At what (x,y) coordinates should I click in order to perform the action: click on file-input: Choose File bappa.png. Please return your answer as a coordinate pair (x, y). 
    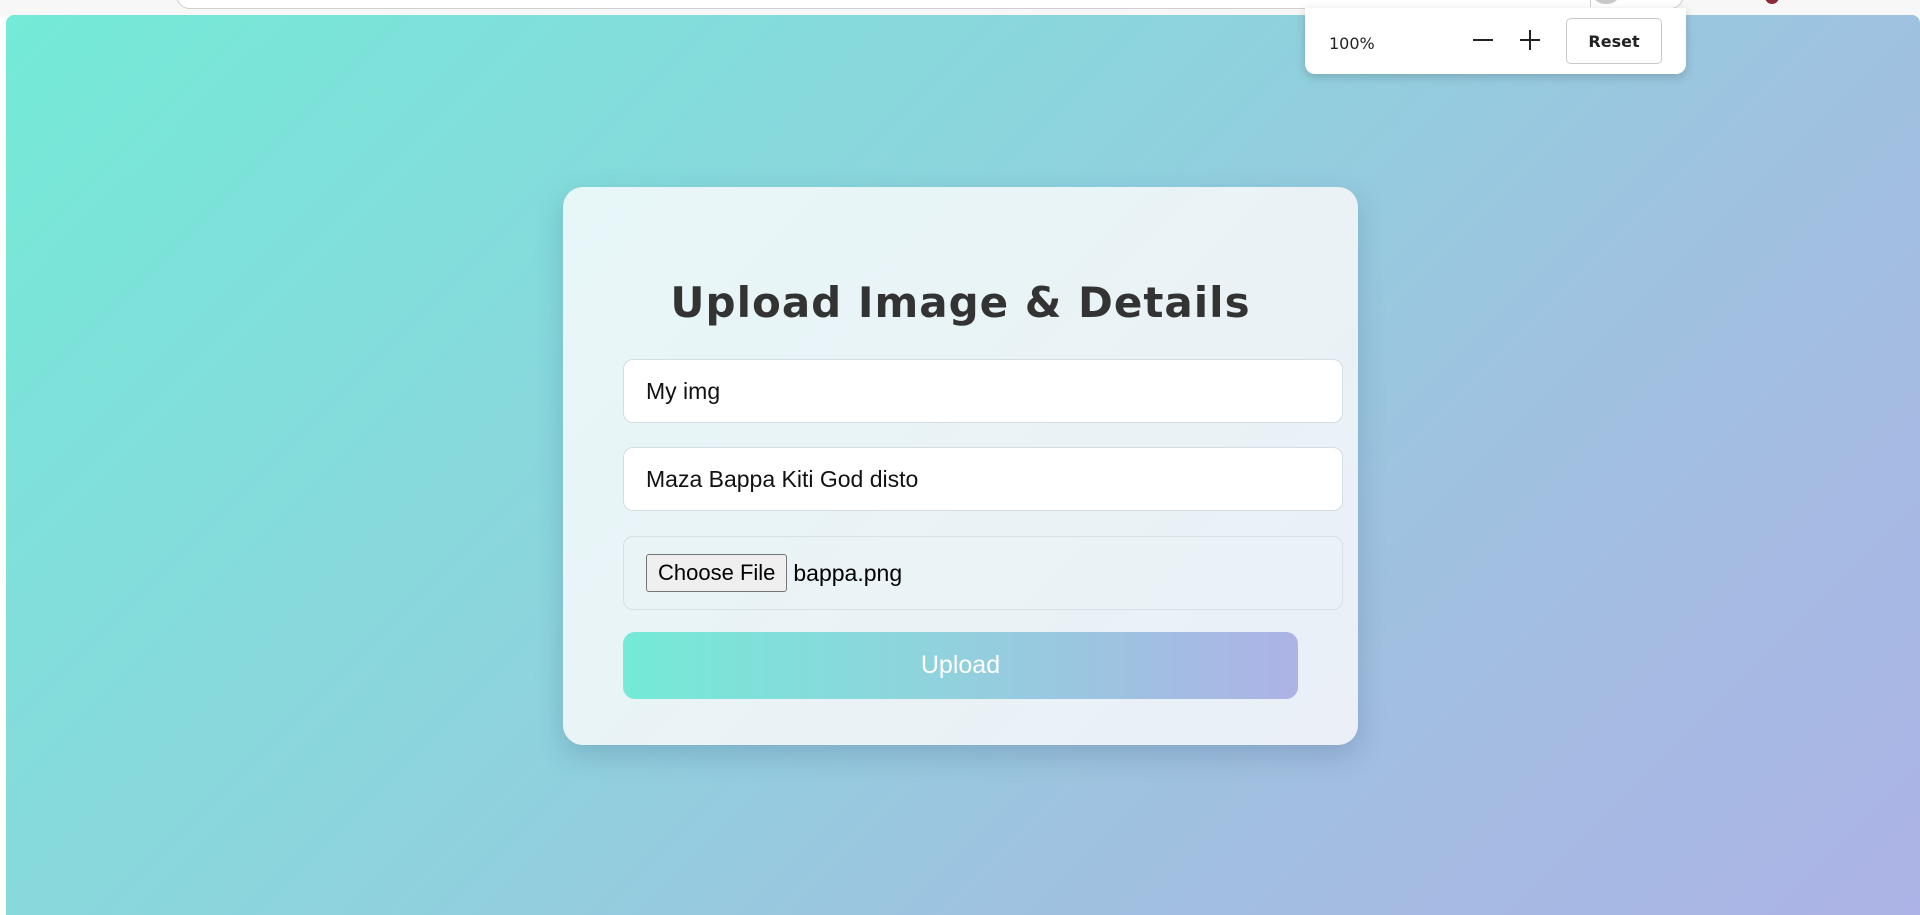
    Looking at the image, I should click on (983, 573).